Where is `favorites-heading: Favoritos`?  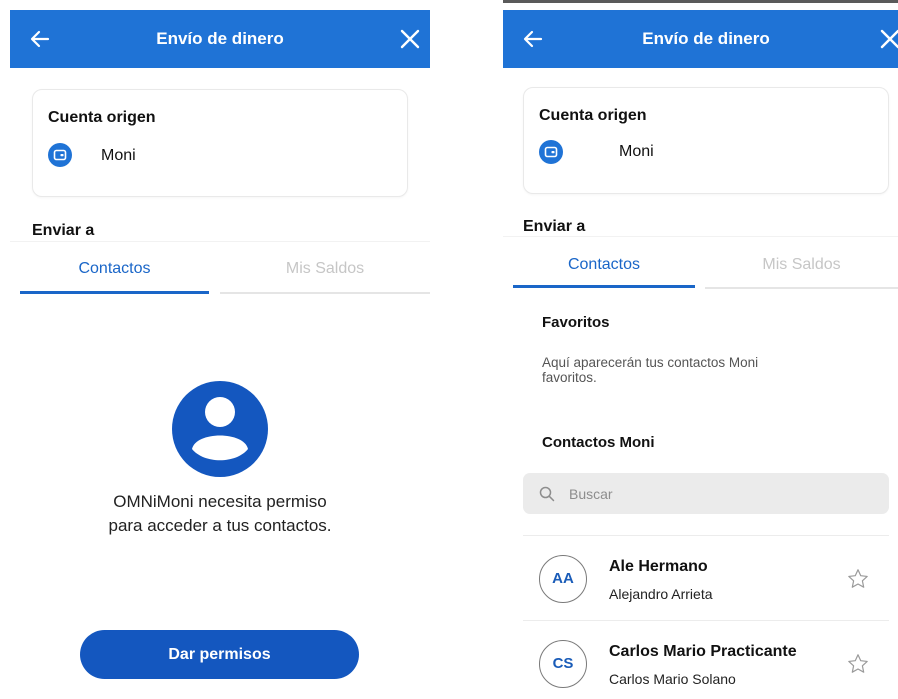 favorites-heading: Favoritos is located at coordinates (576, 322).